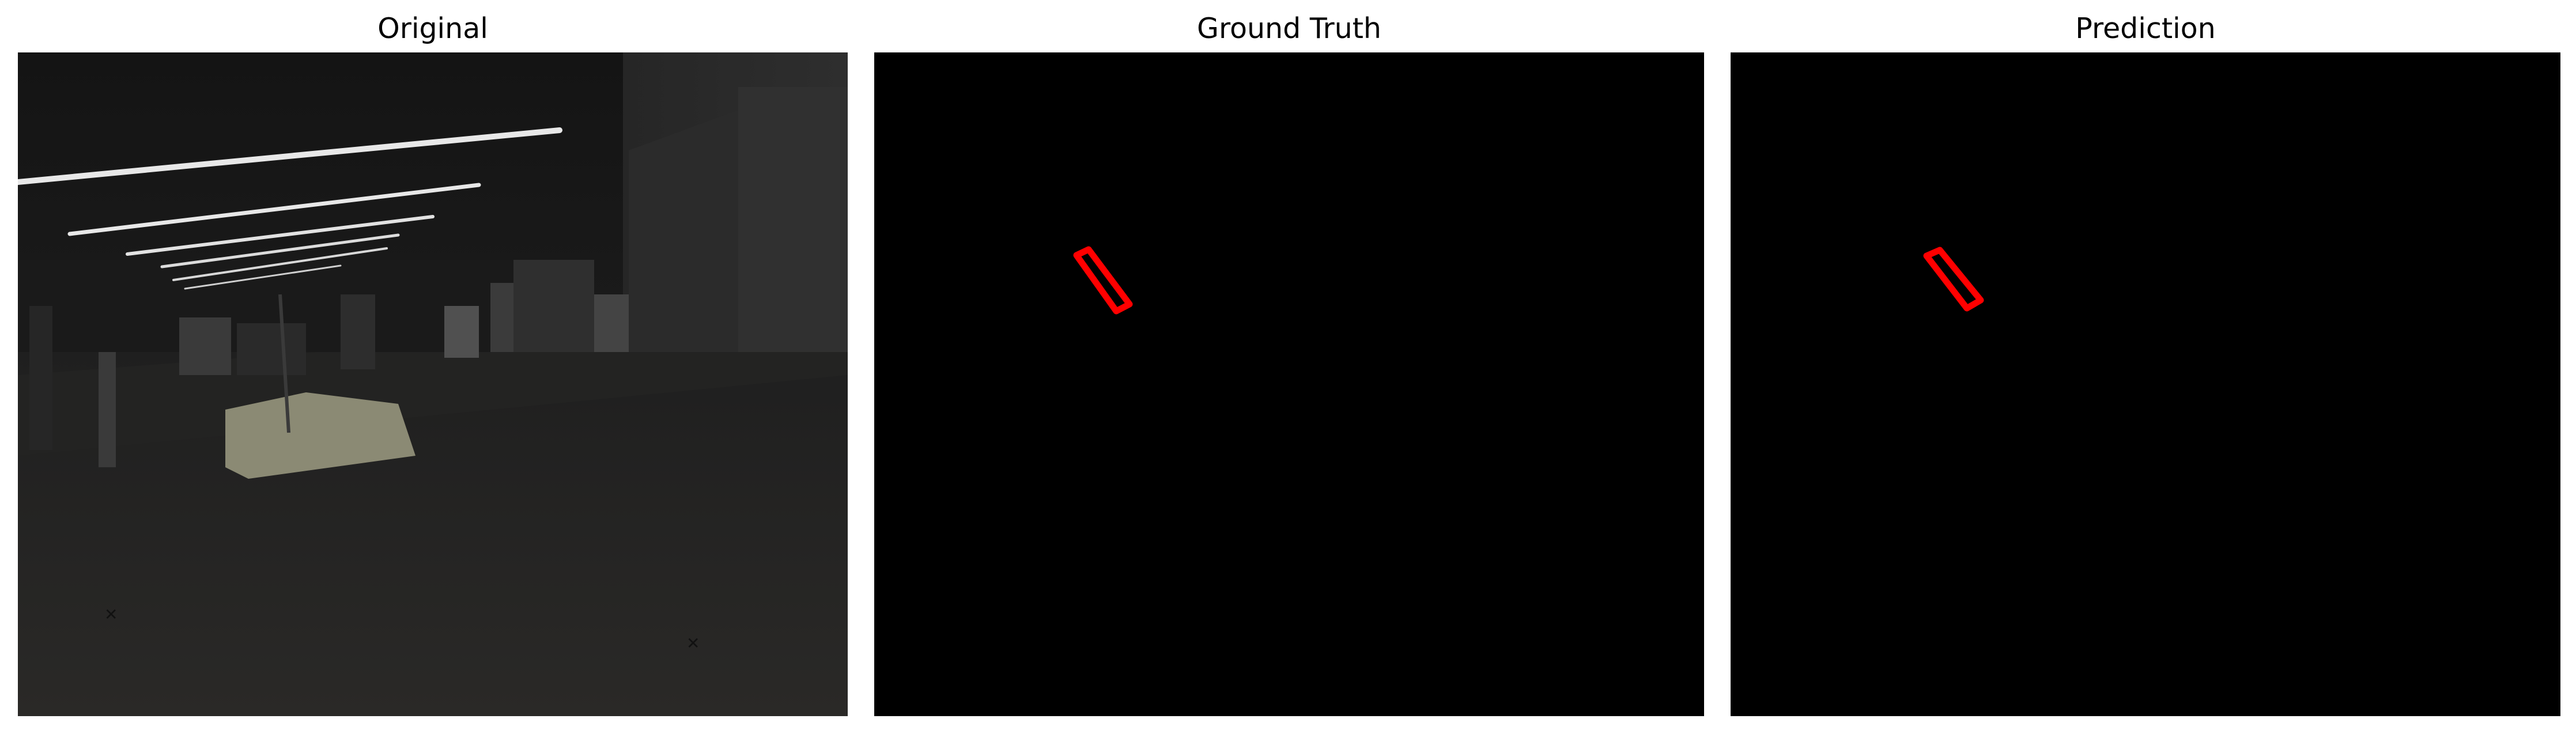 This screenshot has height=734, width=2576. Describe the element at coordinates (2145, 28) in the screenshot. I see `panel-title-prediction: Prediction` at that location.